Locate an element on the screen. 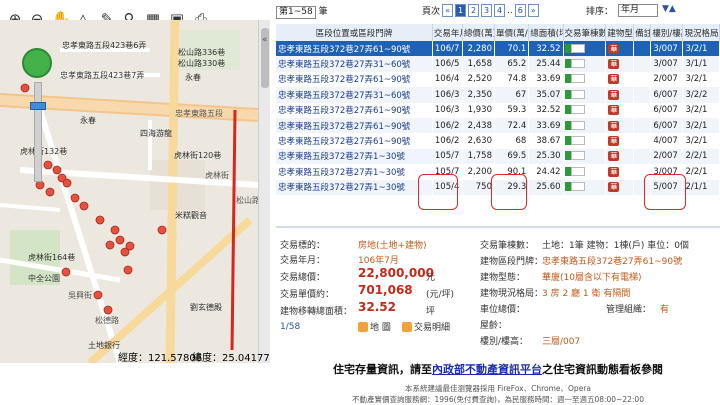 This screenshot has width=720, height=405. collapse-panel-icon: « is located at coordinates (265, 40).